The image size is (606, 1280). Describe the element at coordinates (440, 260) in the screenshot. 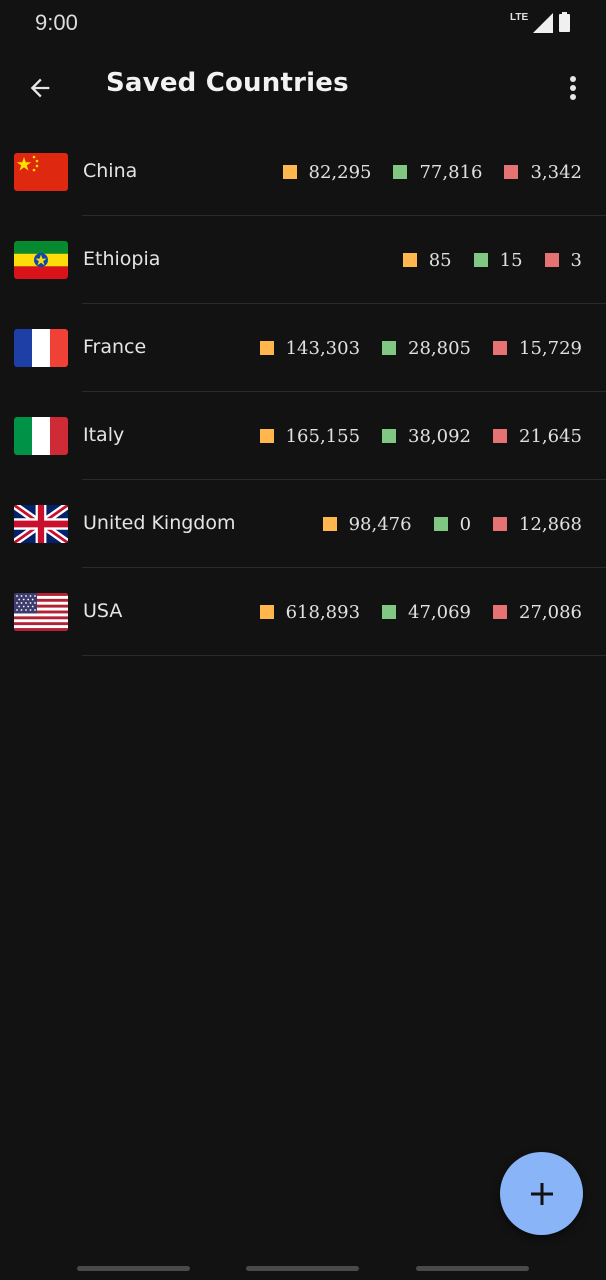

I see `confirmed-value: 85` at that location.